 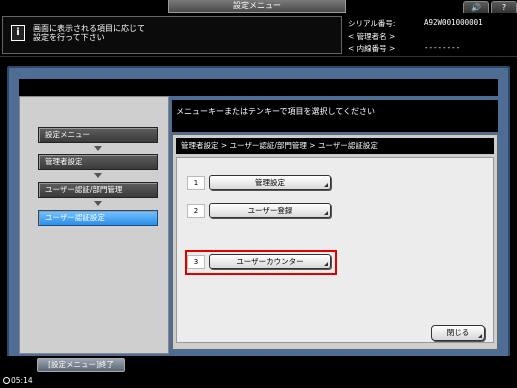 I want to click on message-box: i 画面に表示される項目に応じて 設定を行って下さい, so click(x=172, y=35).